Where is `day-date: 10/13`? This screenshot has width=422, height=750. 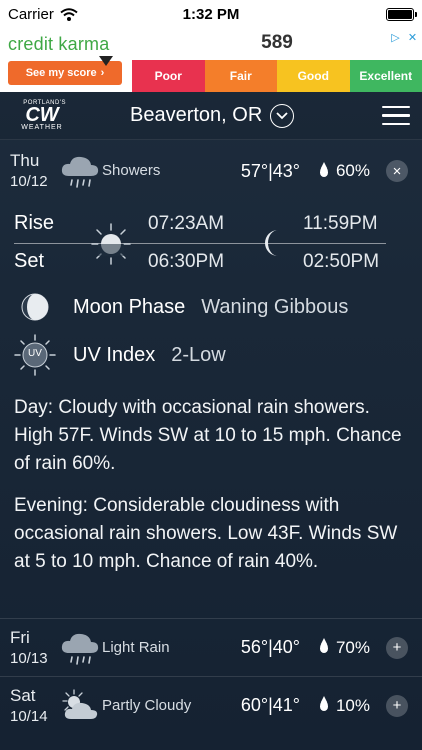 day-date: 10/13 is located at coordinates (29, 658).